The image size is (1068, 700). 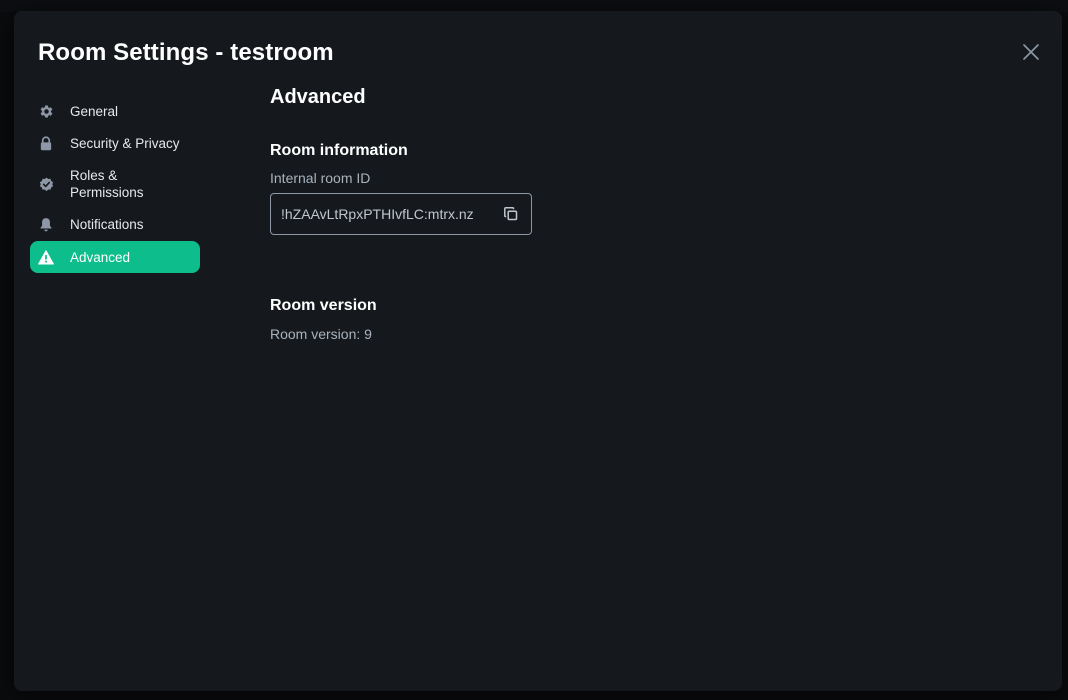 I want to click on sidebar-item-label: General, so click(x=94, y=111).